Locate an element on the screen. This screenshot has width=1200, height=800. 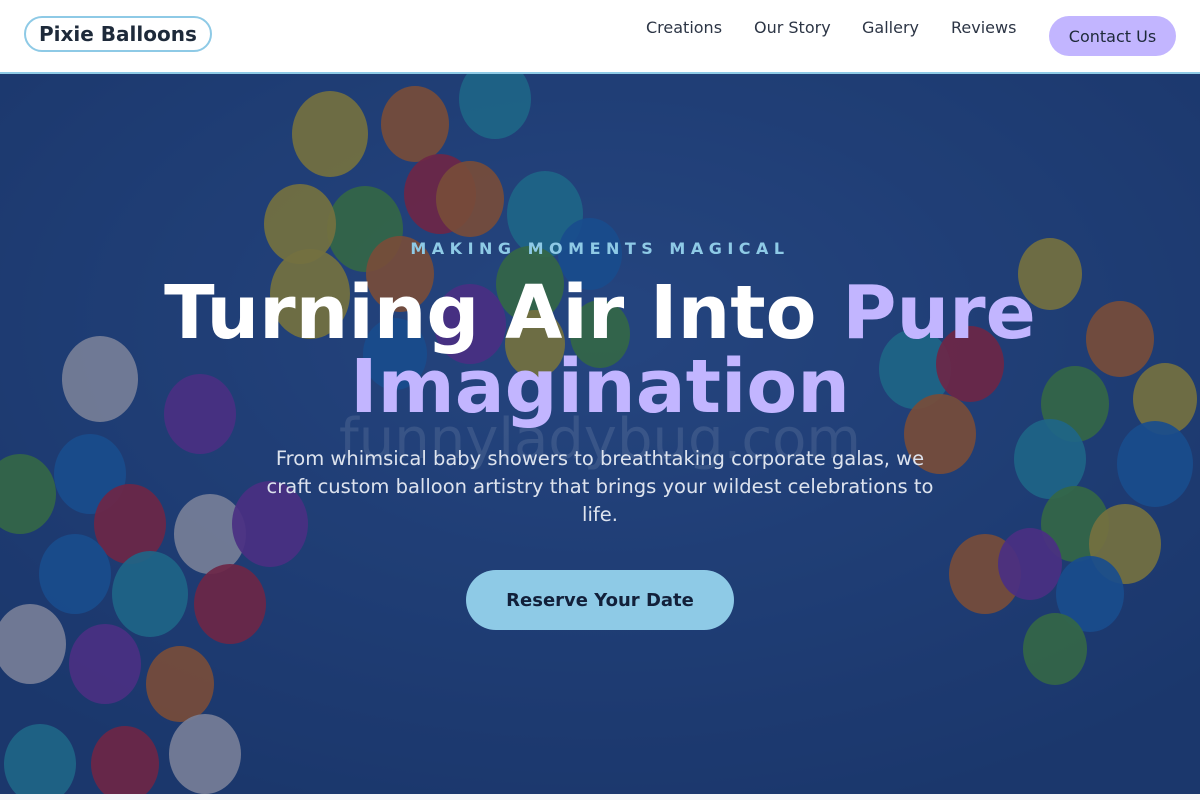
nav-link-reviews: Reviews is located at coordinates (983, 28).